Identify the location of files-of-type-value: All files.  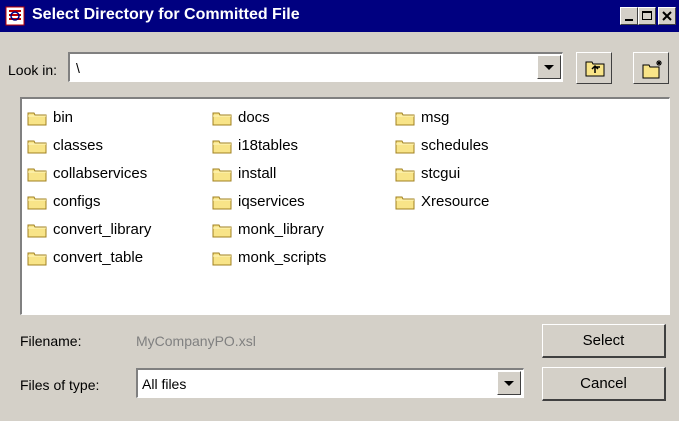
(164, 384).